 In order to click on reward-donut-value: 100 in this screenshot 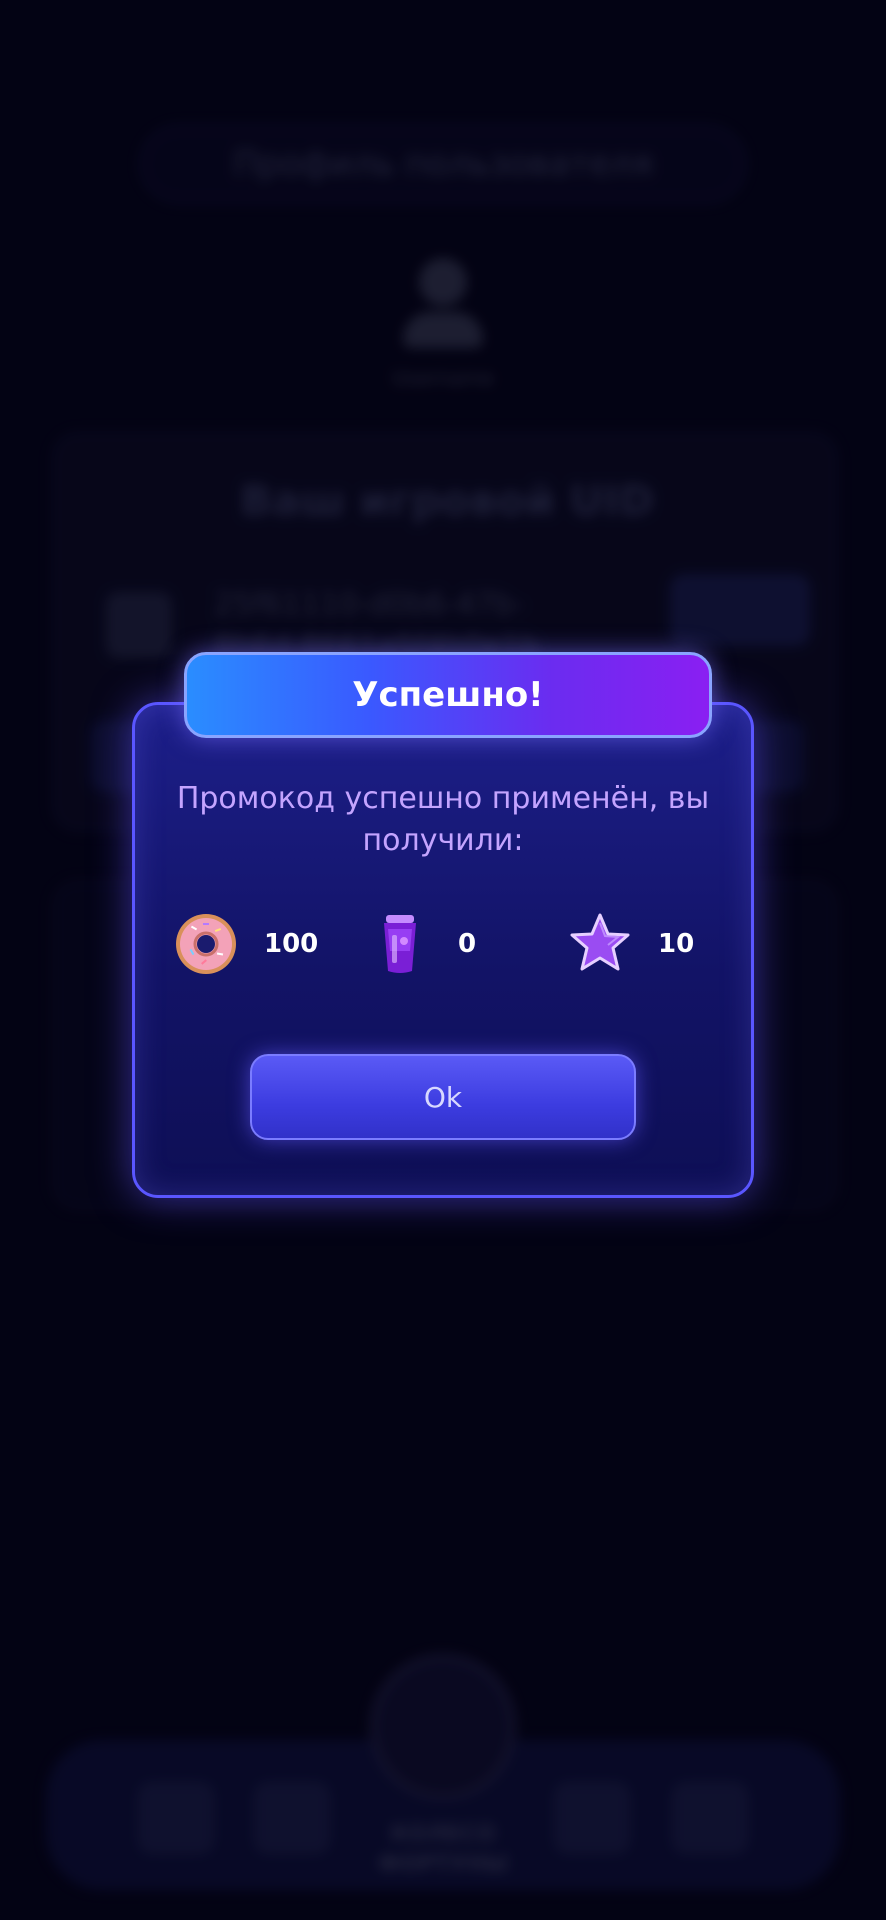, I will do `click(291, 944)`.